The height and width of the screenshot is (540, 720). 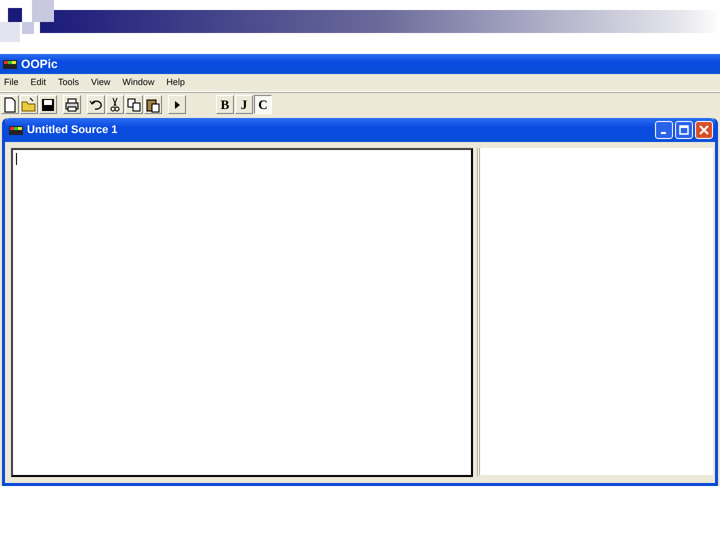 What do you see at coordinates (263, 104) in the screenshot?
I see `toolbar-button: C` at bounding box center [263, 104].